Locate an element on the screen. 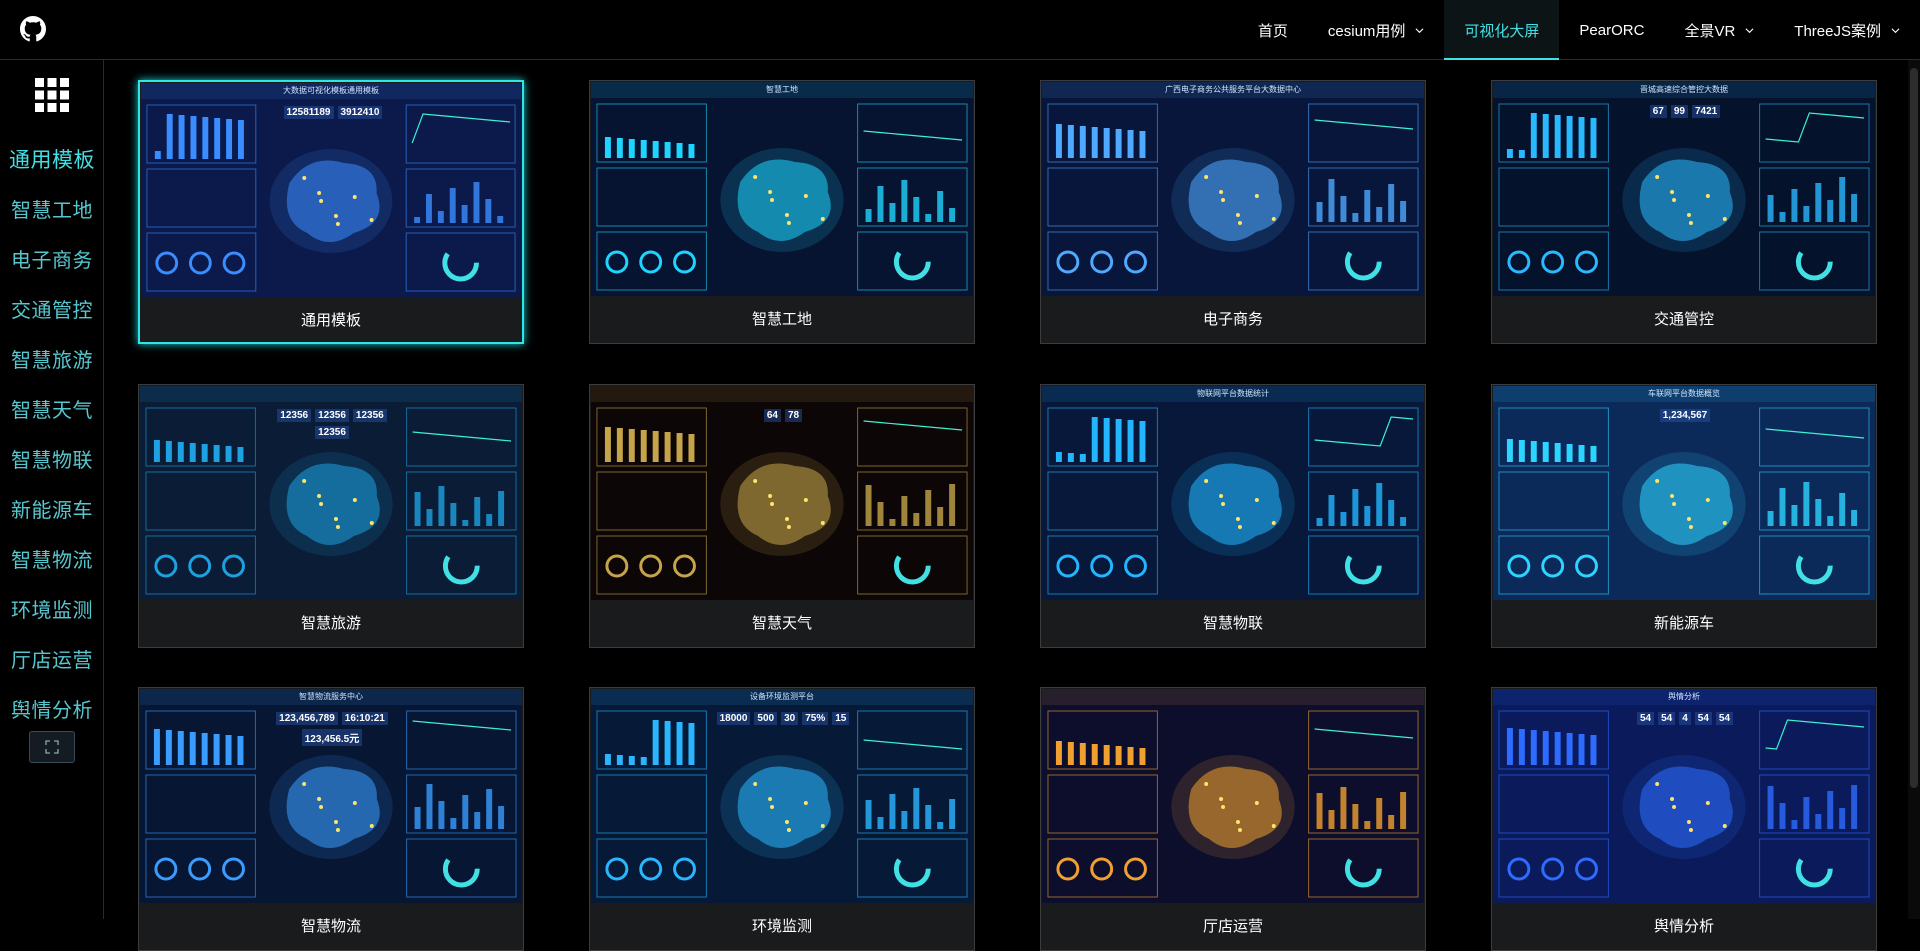  thumbnail-stat: 75% is located at coordinates (815, 718).